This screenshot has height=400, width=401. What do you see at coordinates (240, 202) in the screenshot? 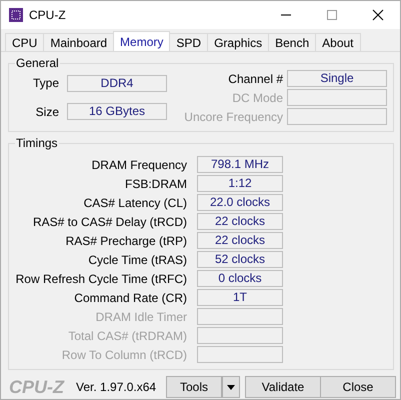
I see `value-field: 22.0 clocks` at bounding box center [240, 202].